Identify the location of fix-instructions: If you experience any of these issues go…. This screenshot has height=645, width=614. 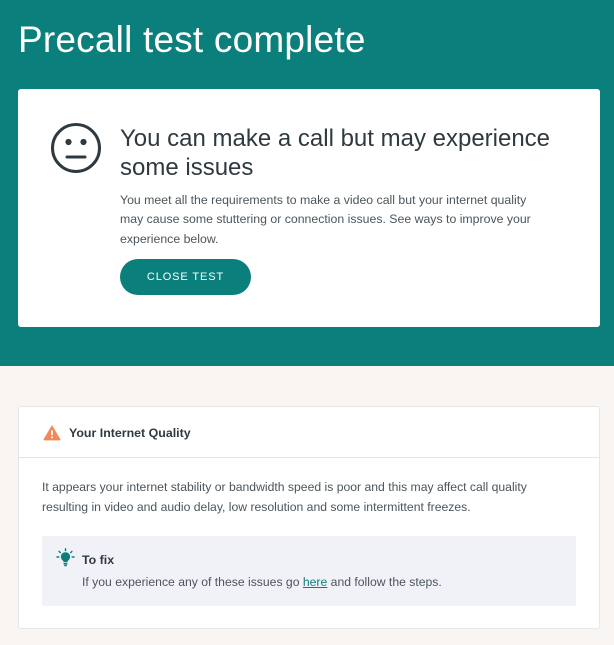
(262, 582).